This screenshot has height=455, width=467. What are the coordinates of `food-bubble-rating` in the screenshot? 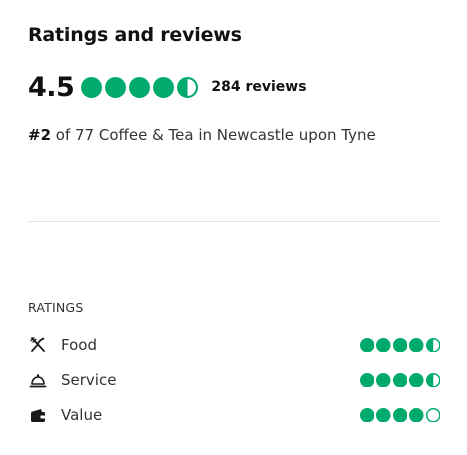 It's located at (400, 345).